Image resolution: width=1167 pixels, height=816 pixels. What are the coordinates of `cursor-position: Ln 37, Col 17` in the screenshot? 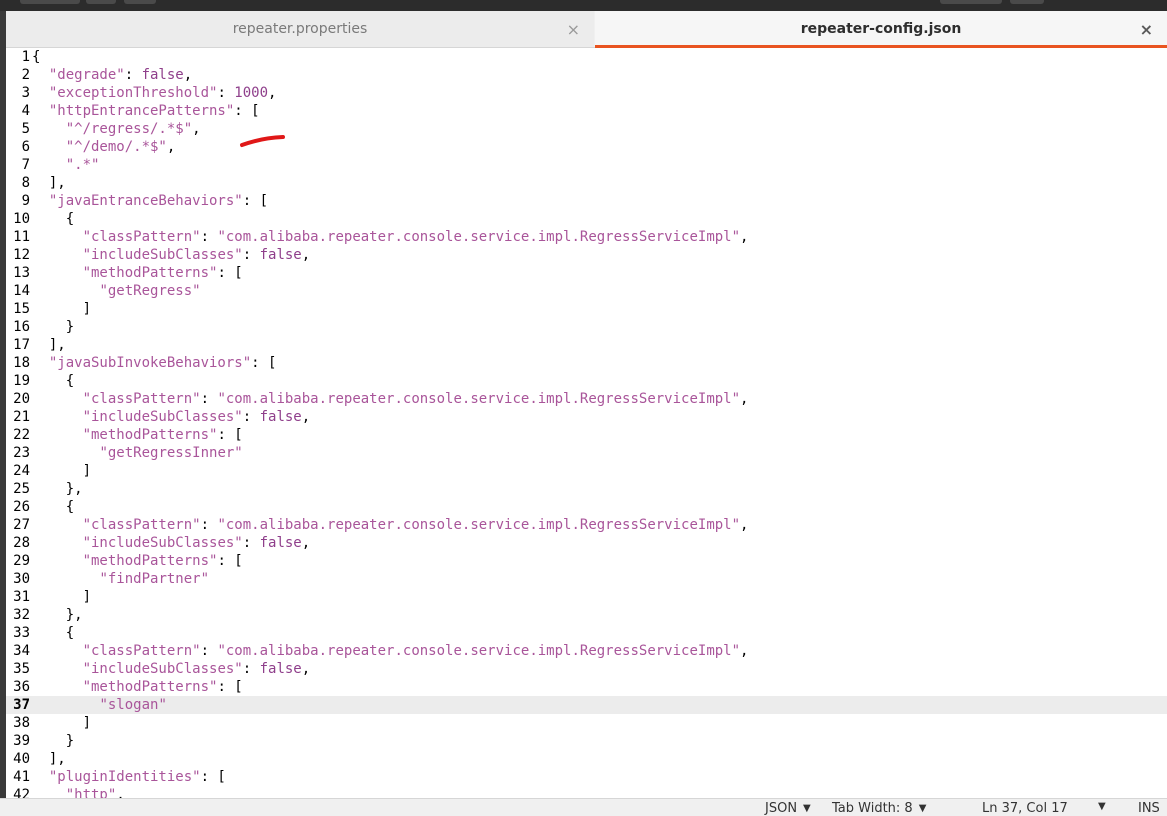 It's located at (1025, 808).